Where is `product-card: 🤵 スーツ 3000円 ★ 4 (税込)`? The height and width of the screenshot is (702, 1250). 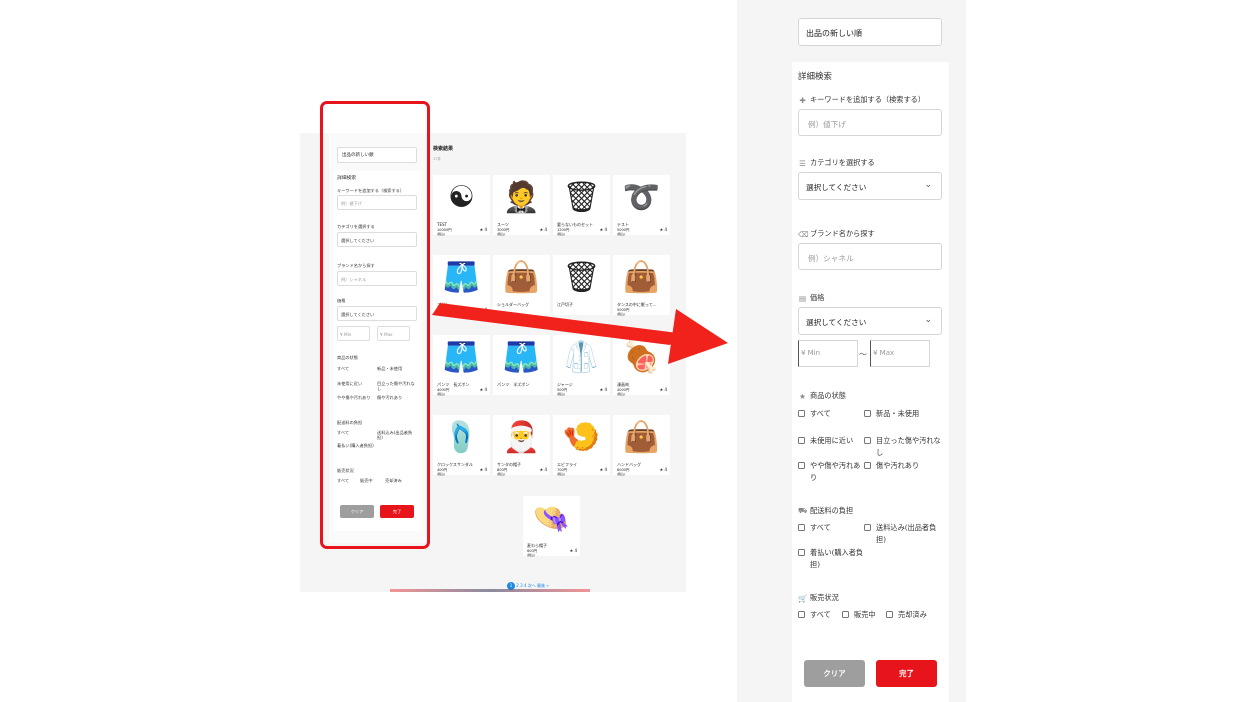
product-card: 🤵 スーツ 3000円 ★ 4 (税込) is located at coordinates (521, 205).